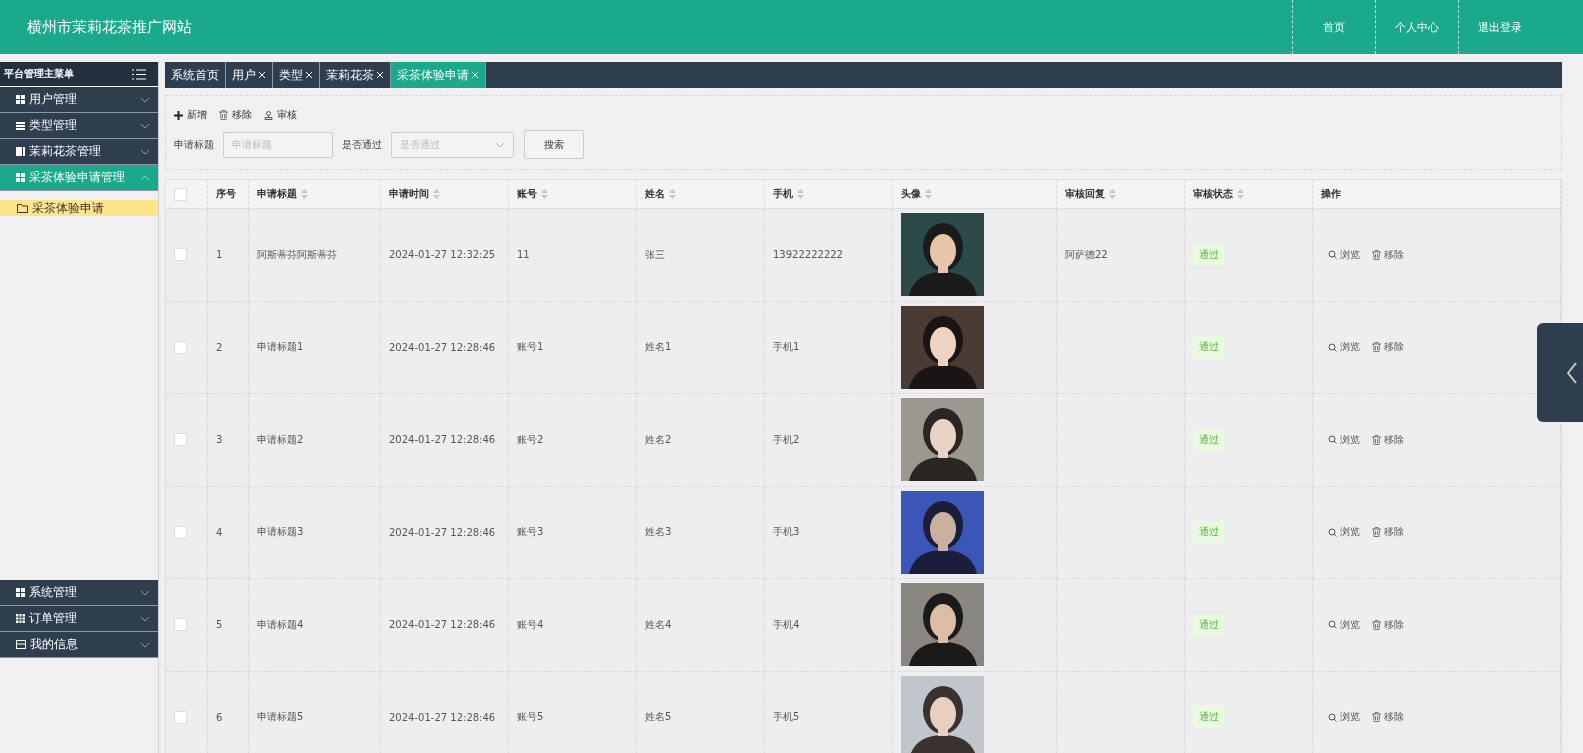  Describe the element at coordinates (1249, 194) in the screenshot. I see `column-header: 审核状态` at that location.